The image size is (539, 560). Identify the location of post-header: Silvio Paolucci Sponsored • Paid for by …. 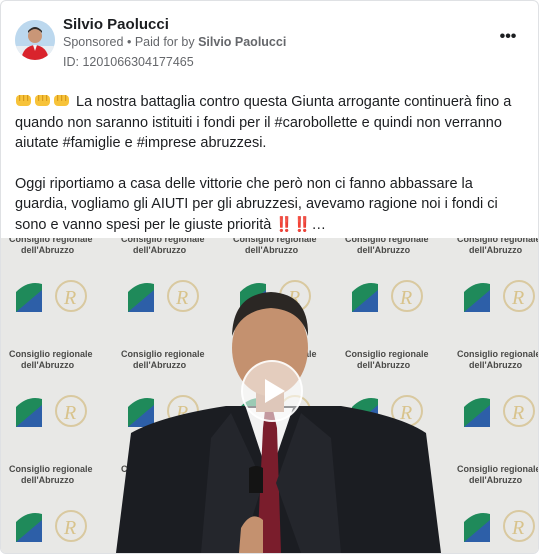
(269, 41).